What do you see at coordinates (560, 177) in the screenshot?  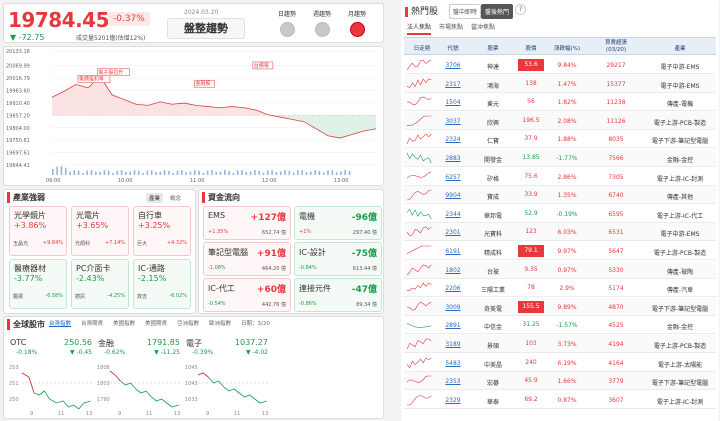 I see `table-row: 6257 矽格 75.6 2.86% 7305 電子上游-IC-封測` at bounding box center [560, 177].